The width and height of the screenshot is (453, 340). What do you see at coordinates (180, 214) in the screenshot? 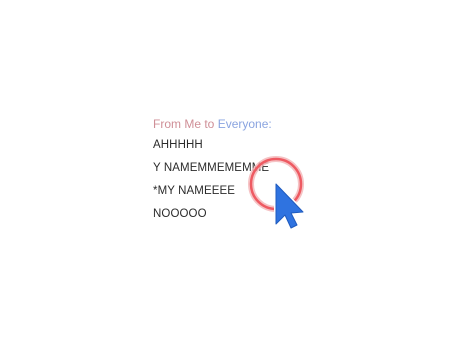
I see `chat-message: NOOOOO` at bounding box center [180, 214].